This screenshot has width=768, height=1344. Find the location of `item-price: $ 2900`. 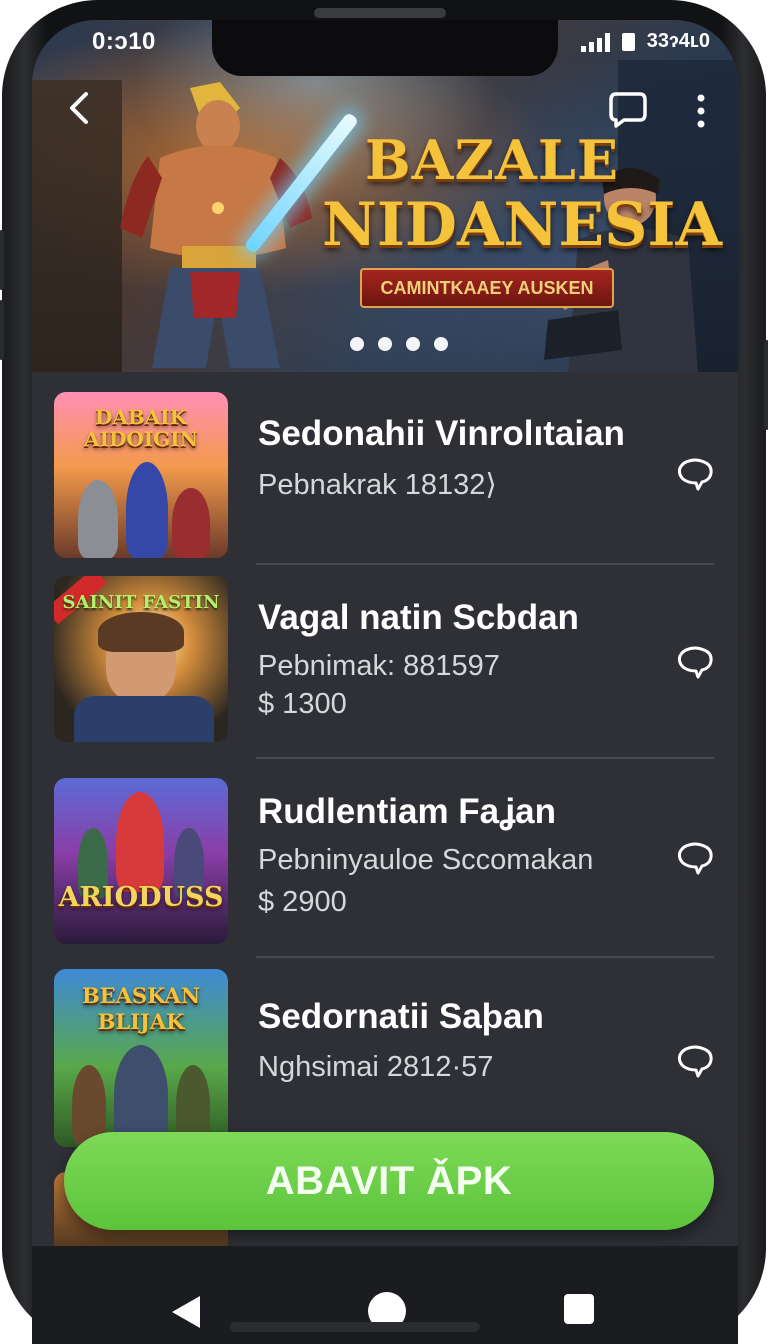

item-price: $ 2900 is located at coordinates (302, 902).